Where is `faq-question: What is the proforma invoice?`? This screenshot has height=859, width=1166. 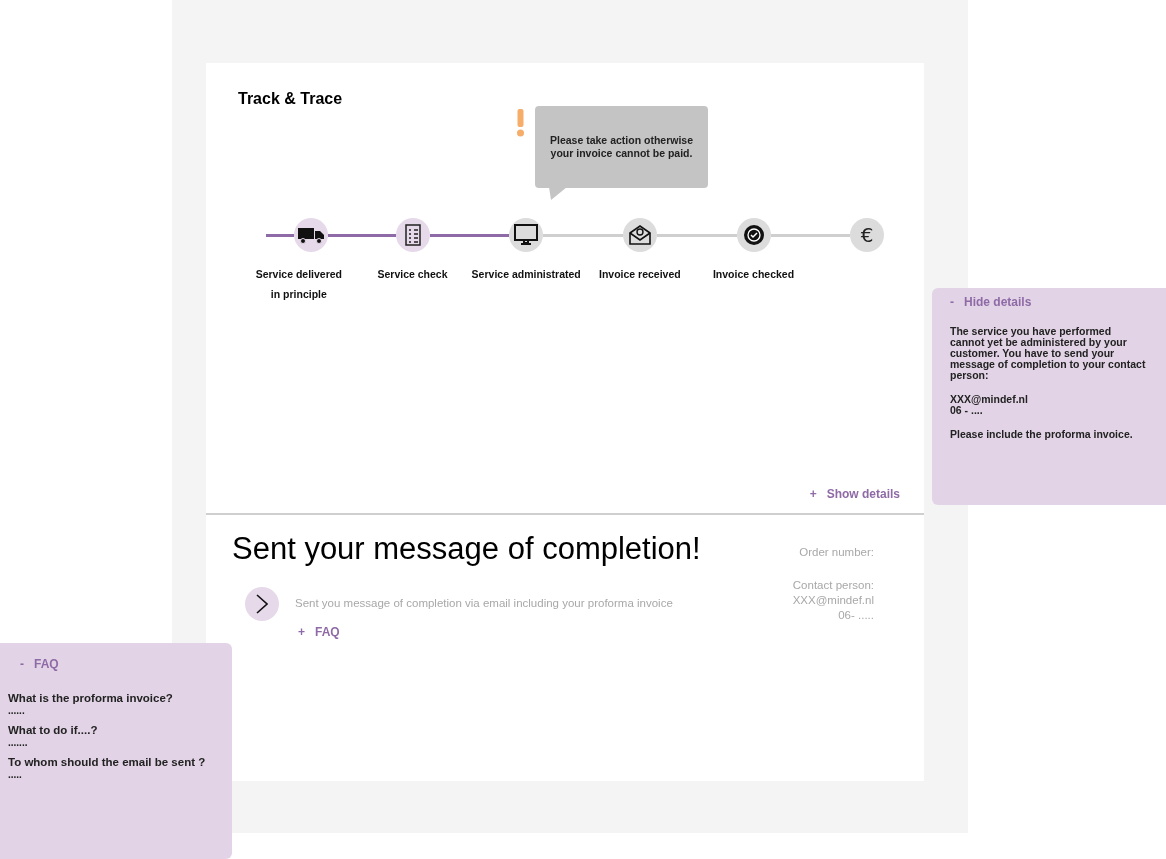
faq-question: What is the proforma invoice? is located at coordinates (91, 698).